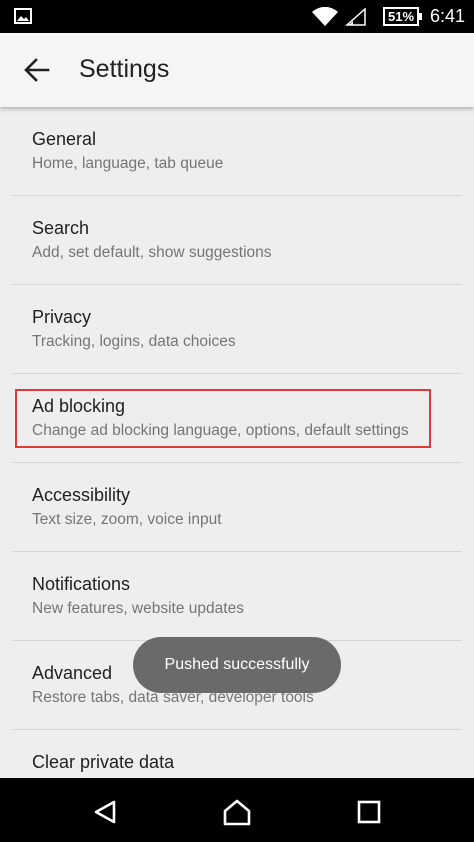 This screenshot has height=842, width=474. I want to click on clock: 6:41, so click(448, 16).